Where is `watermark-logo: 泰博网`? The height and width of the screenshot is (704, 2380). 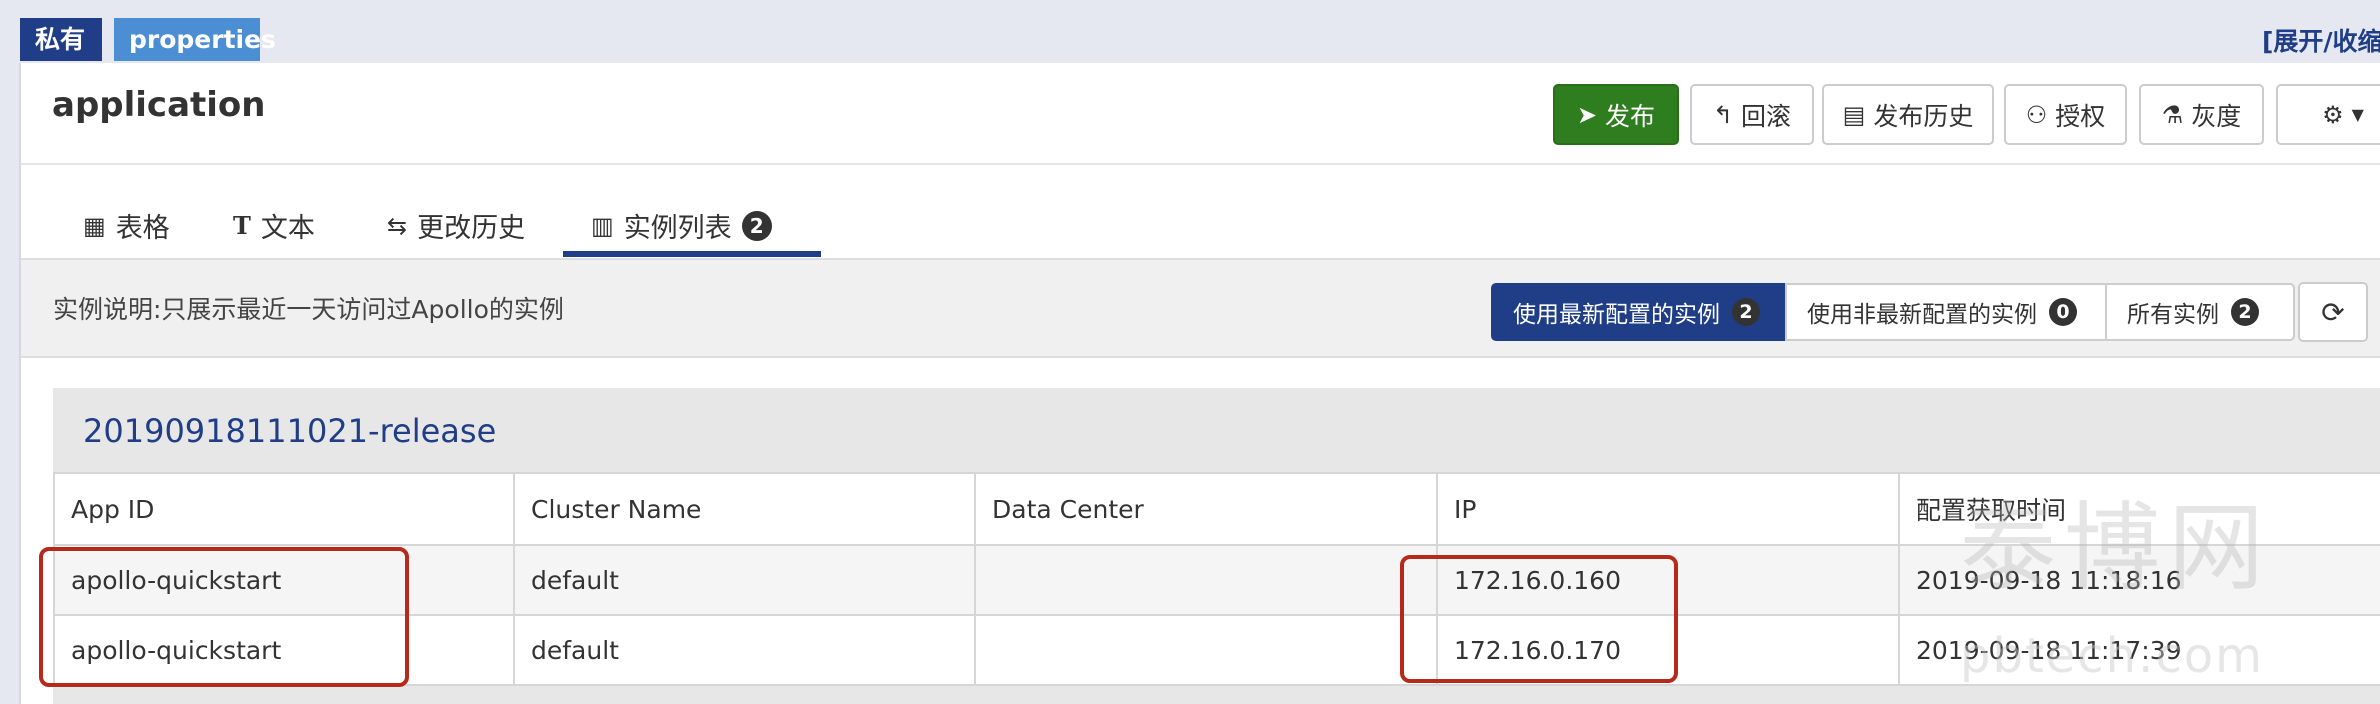 watermark-logo: 泰博网 is located at coordinates (2116, 548).